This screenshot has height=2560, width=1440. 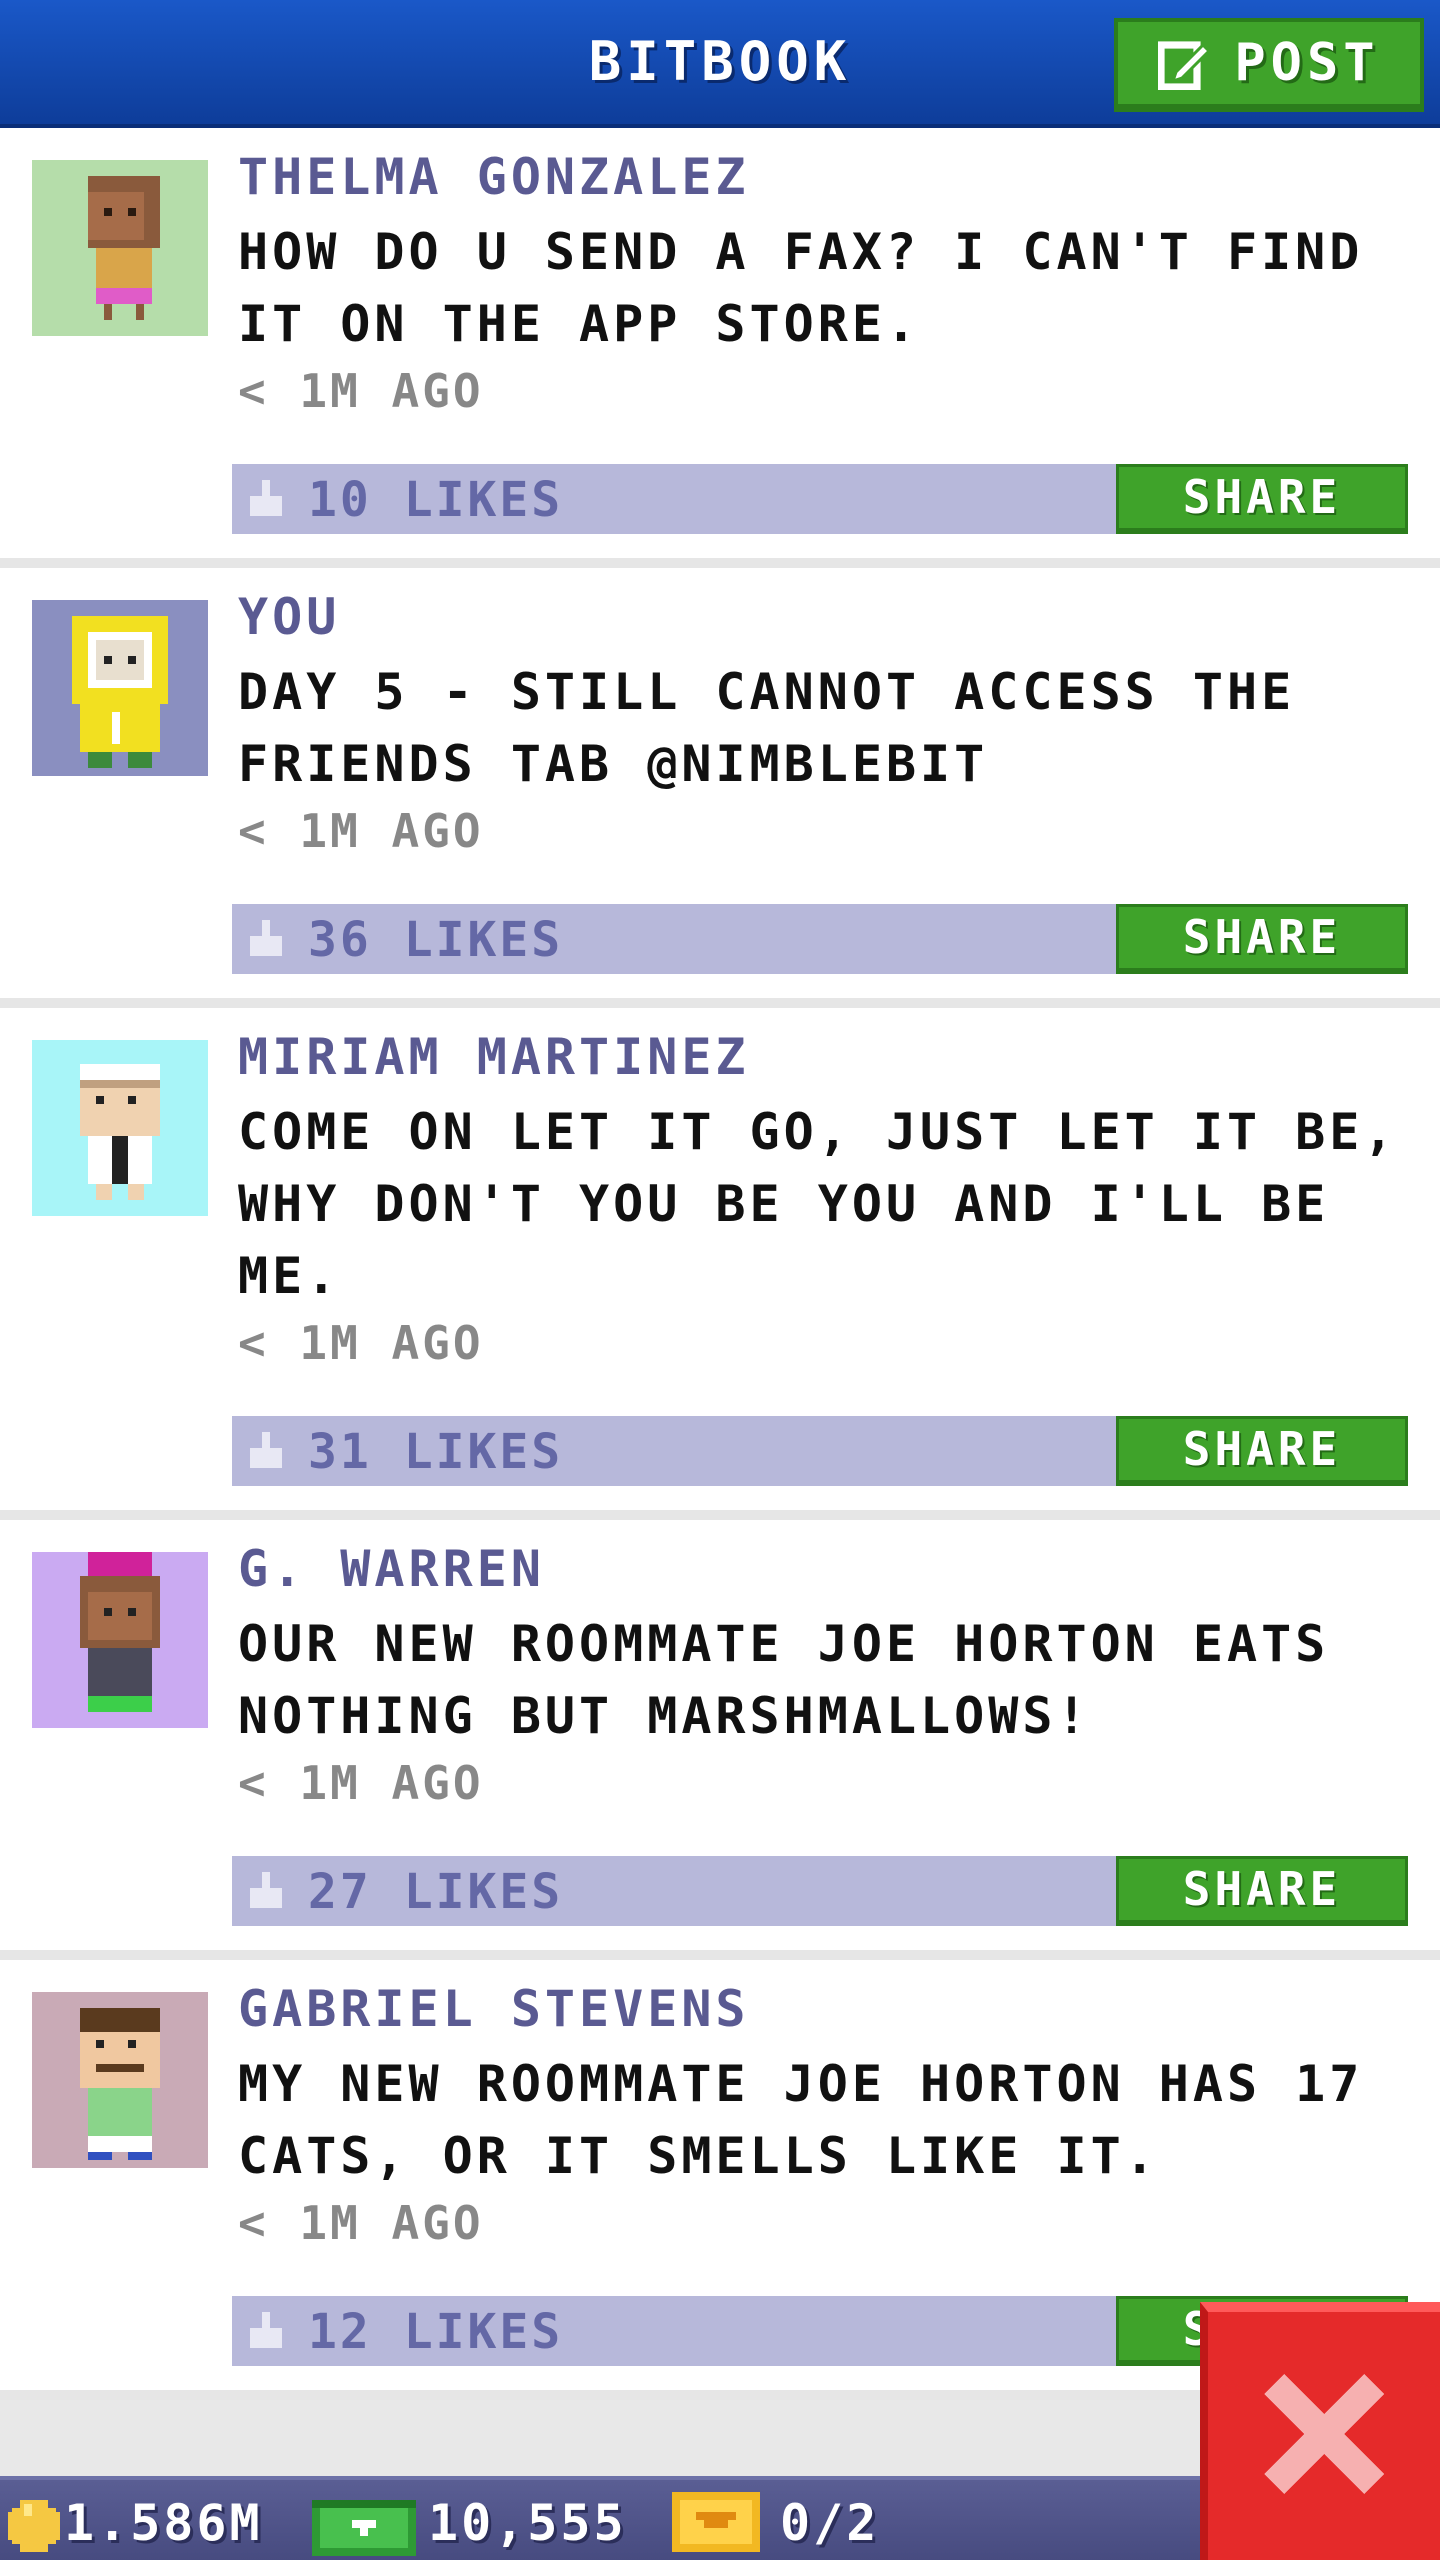 What do you see at coordinates (820, 499) in the screenshot?
I see `like-button: 10 LIKES SHARE` at bounding box center [820, 499].